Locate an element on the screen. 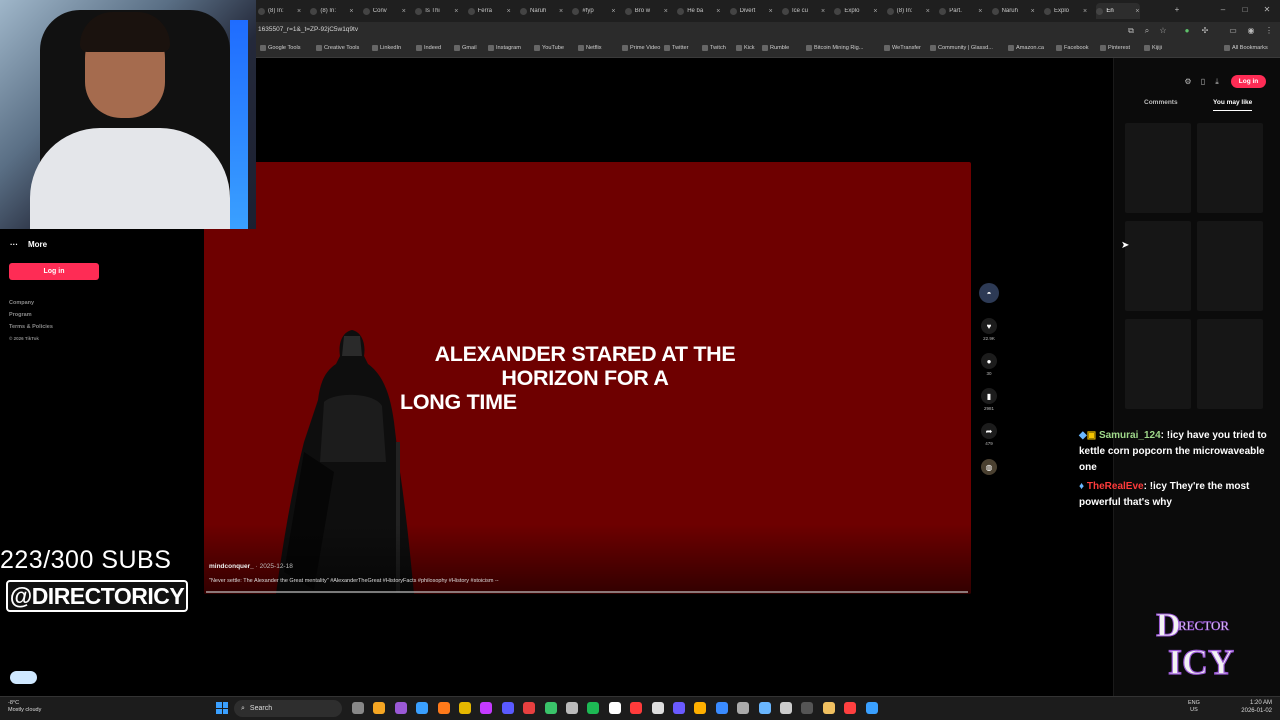  bookmark-link: Indeed is located at coordinates (428, 48).